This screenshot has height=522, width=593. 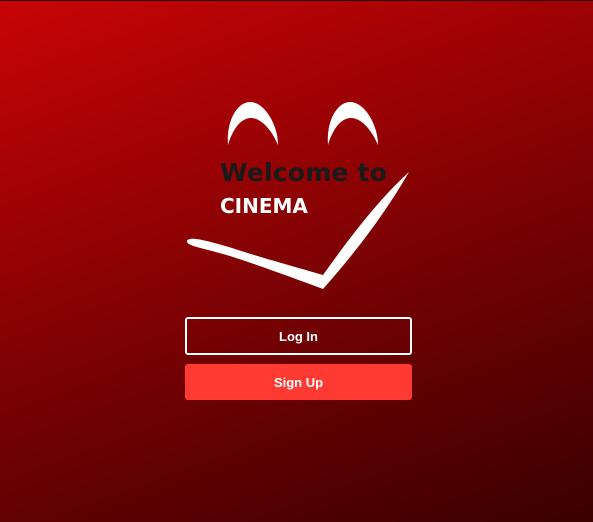 I want to click on smiley-face-graphic, so click(x=297, y=195).